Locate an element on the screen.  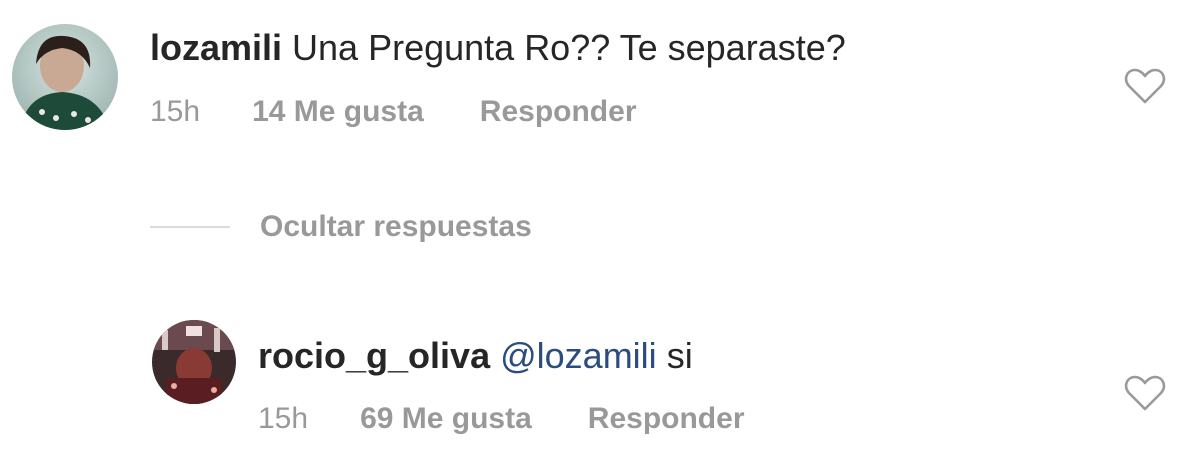
mention-link: @lozamili is located at coordinates (578, 355).